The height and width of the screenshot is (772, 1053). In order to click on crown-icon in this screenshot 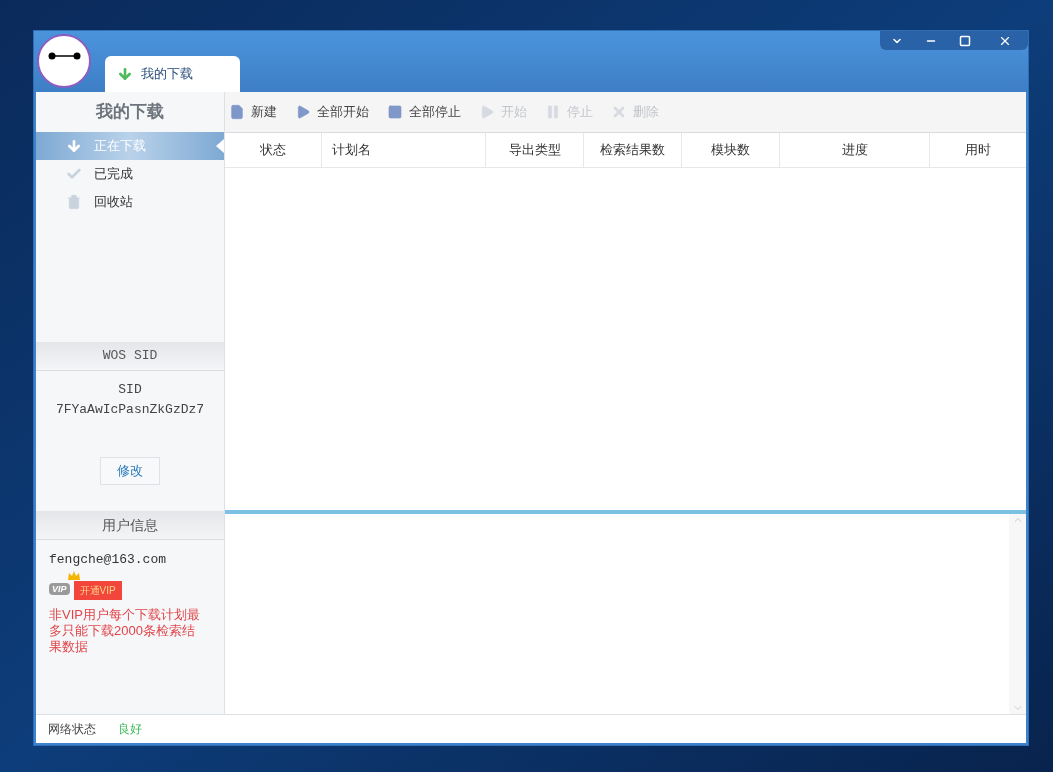, I will do `click(73, 575)`.